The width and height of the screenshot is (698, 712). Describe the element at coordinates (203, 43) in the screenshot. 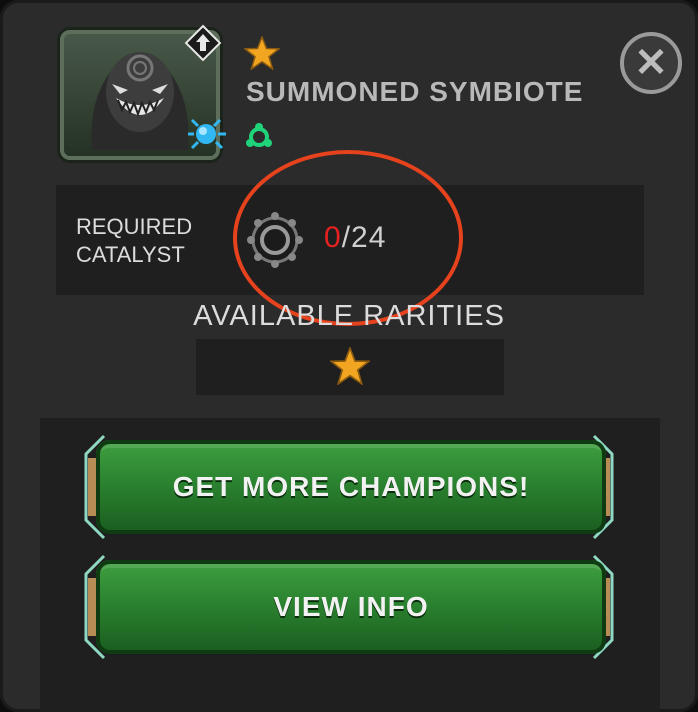

I see `upgrade-arrow-icon` at that location.